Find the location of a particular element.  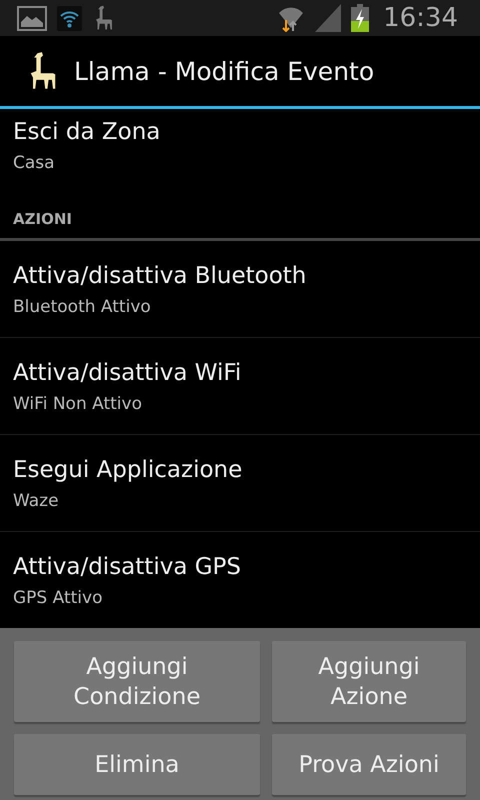

list-item: Esci da Zona Casa is located at coordinates (240, 151).